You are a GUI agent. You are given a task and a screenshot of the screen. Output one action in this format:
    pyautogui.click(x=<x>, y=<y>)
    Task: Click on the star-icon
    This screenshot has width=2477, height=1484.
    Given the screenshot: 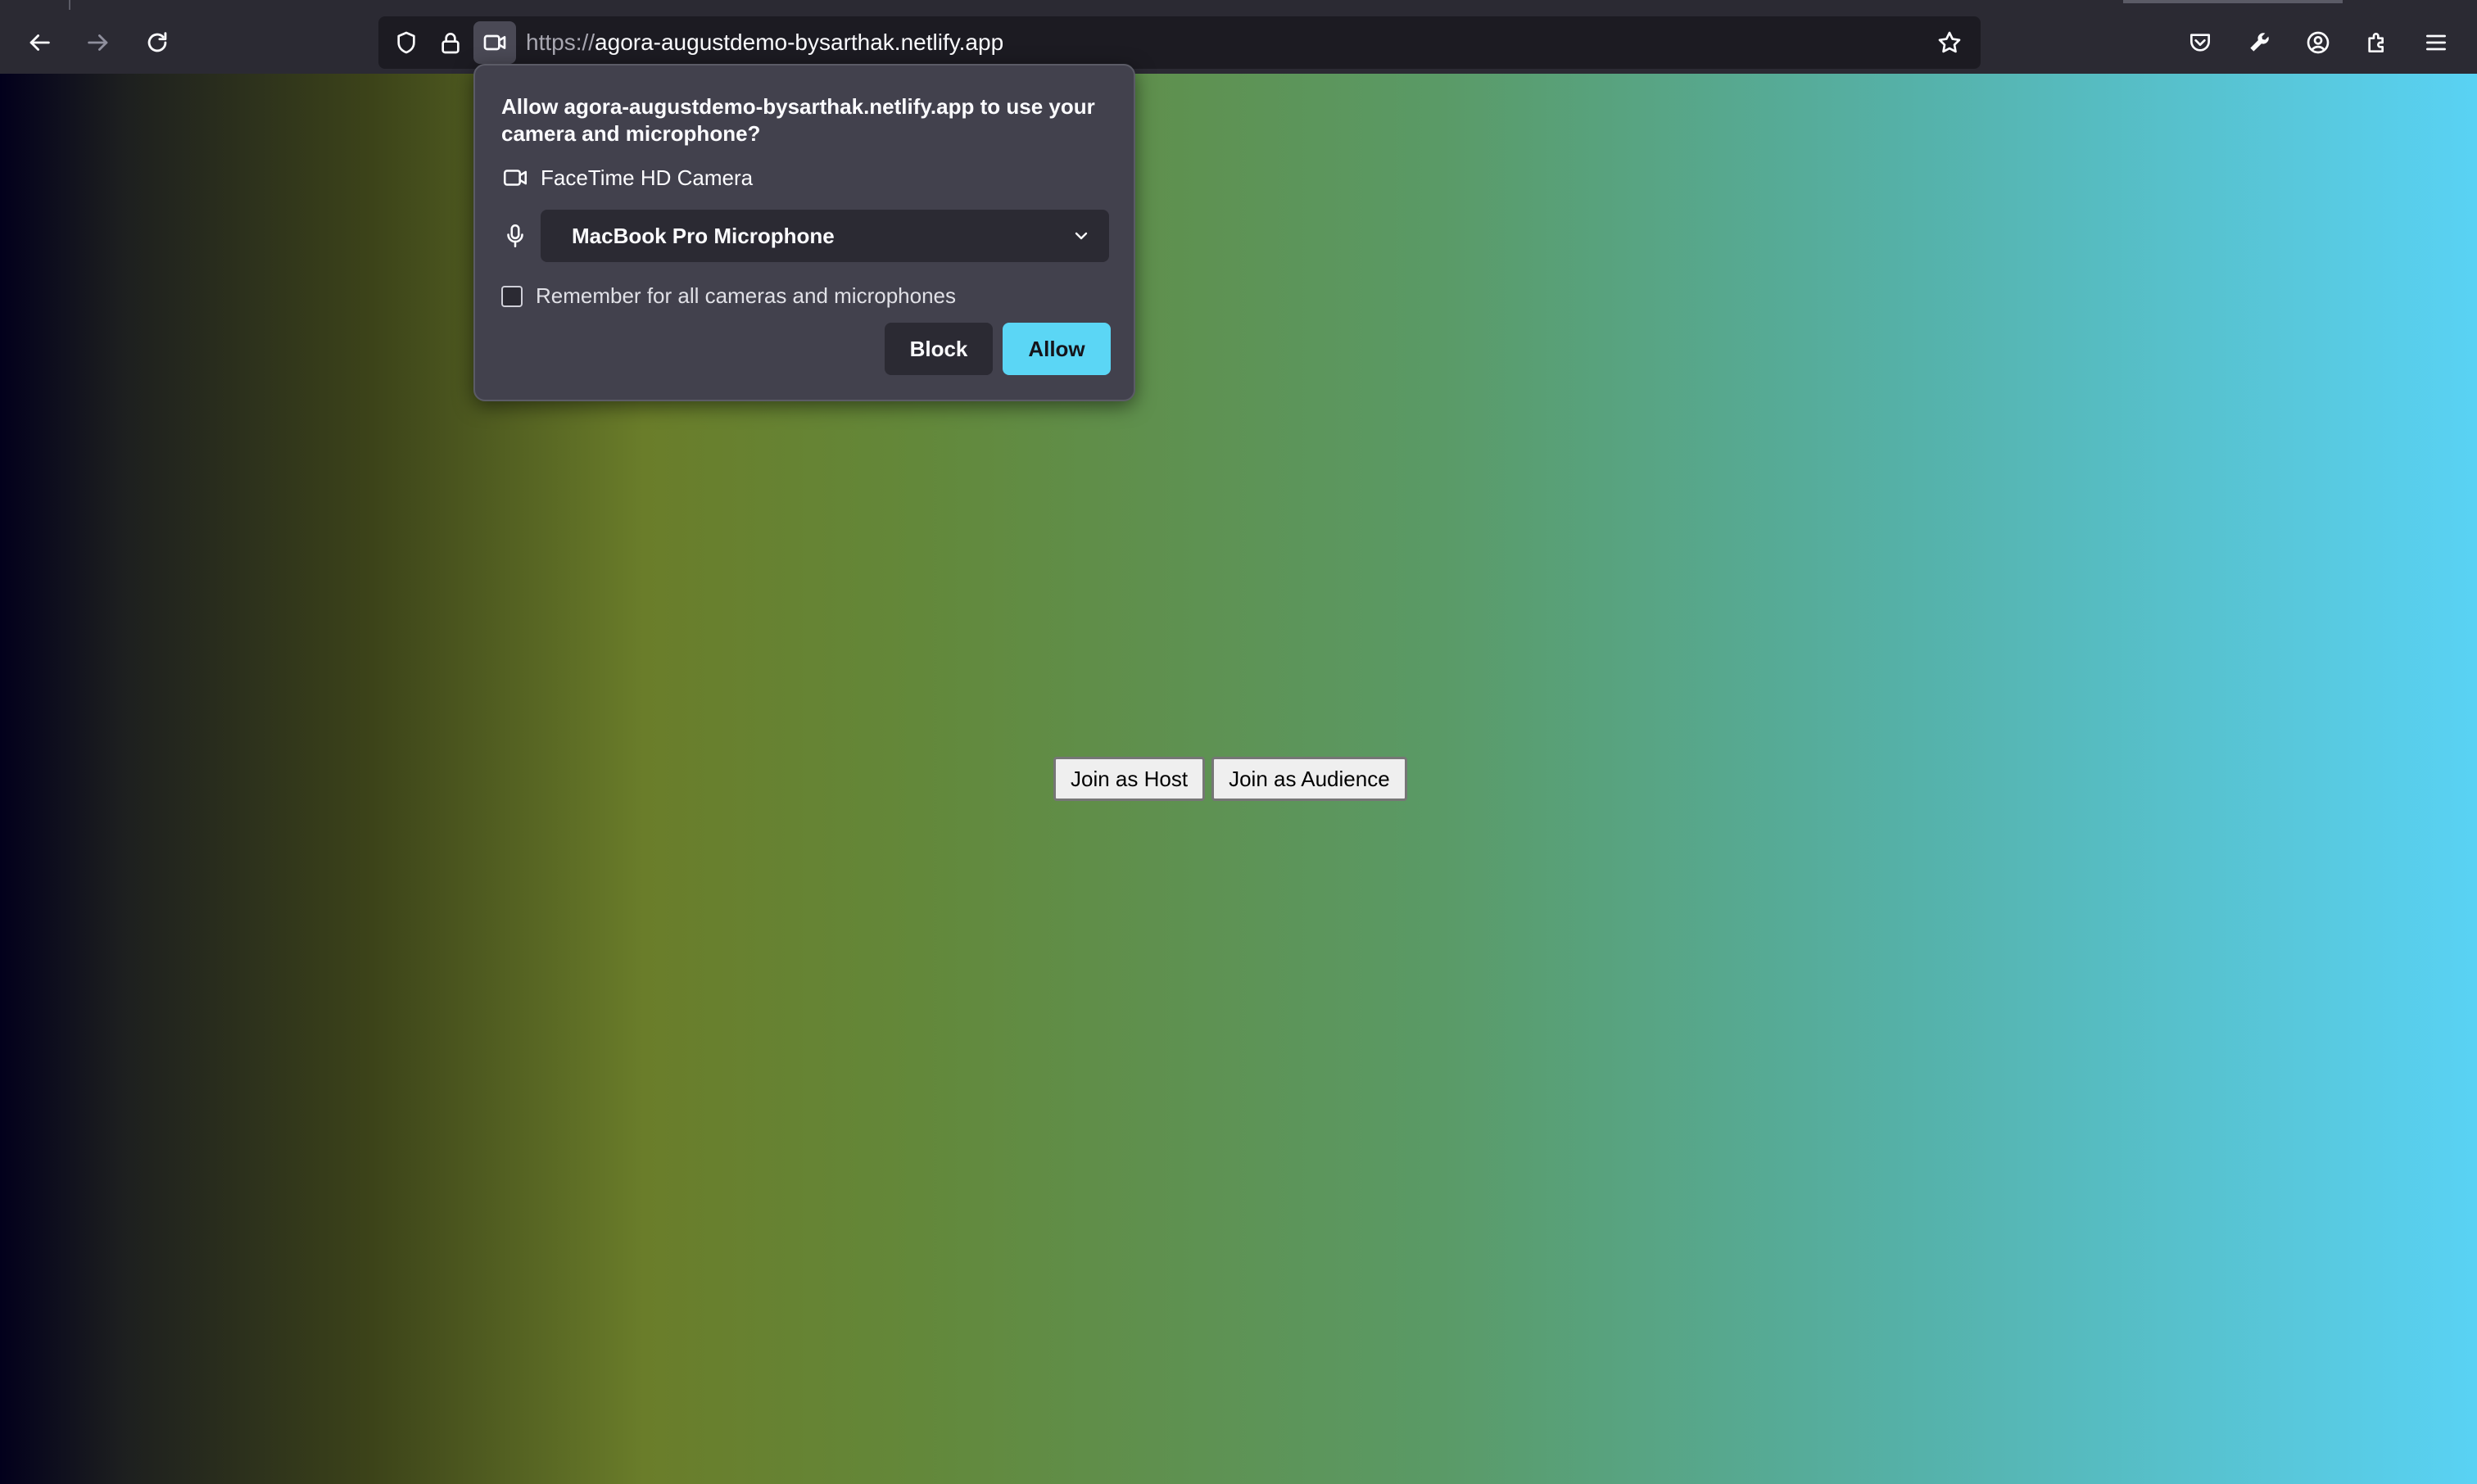 What is the action you would take?
    pyautogui.click(x=1949, y=42)
    